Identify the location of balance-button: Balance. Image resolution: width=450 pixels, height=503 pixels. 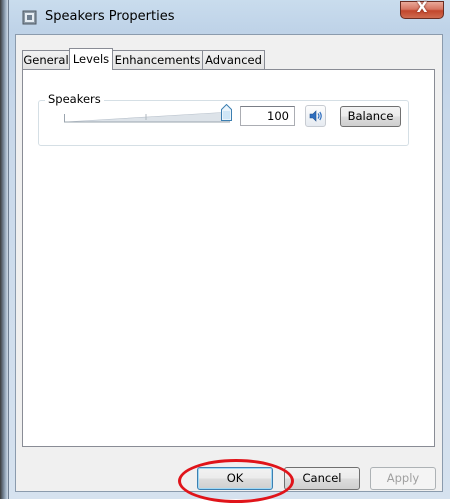
(370, 116).